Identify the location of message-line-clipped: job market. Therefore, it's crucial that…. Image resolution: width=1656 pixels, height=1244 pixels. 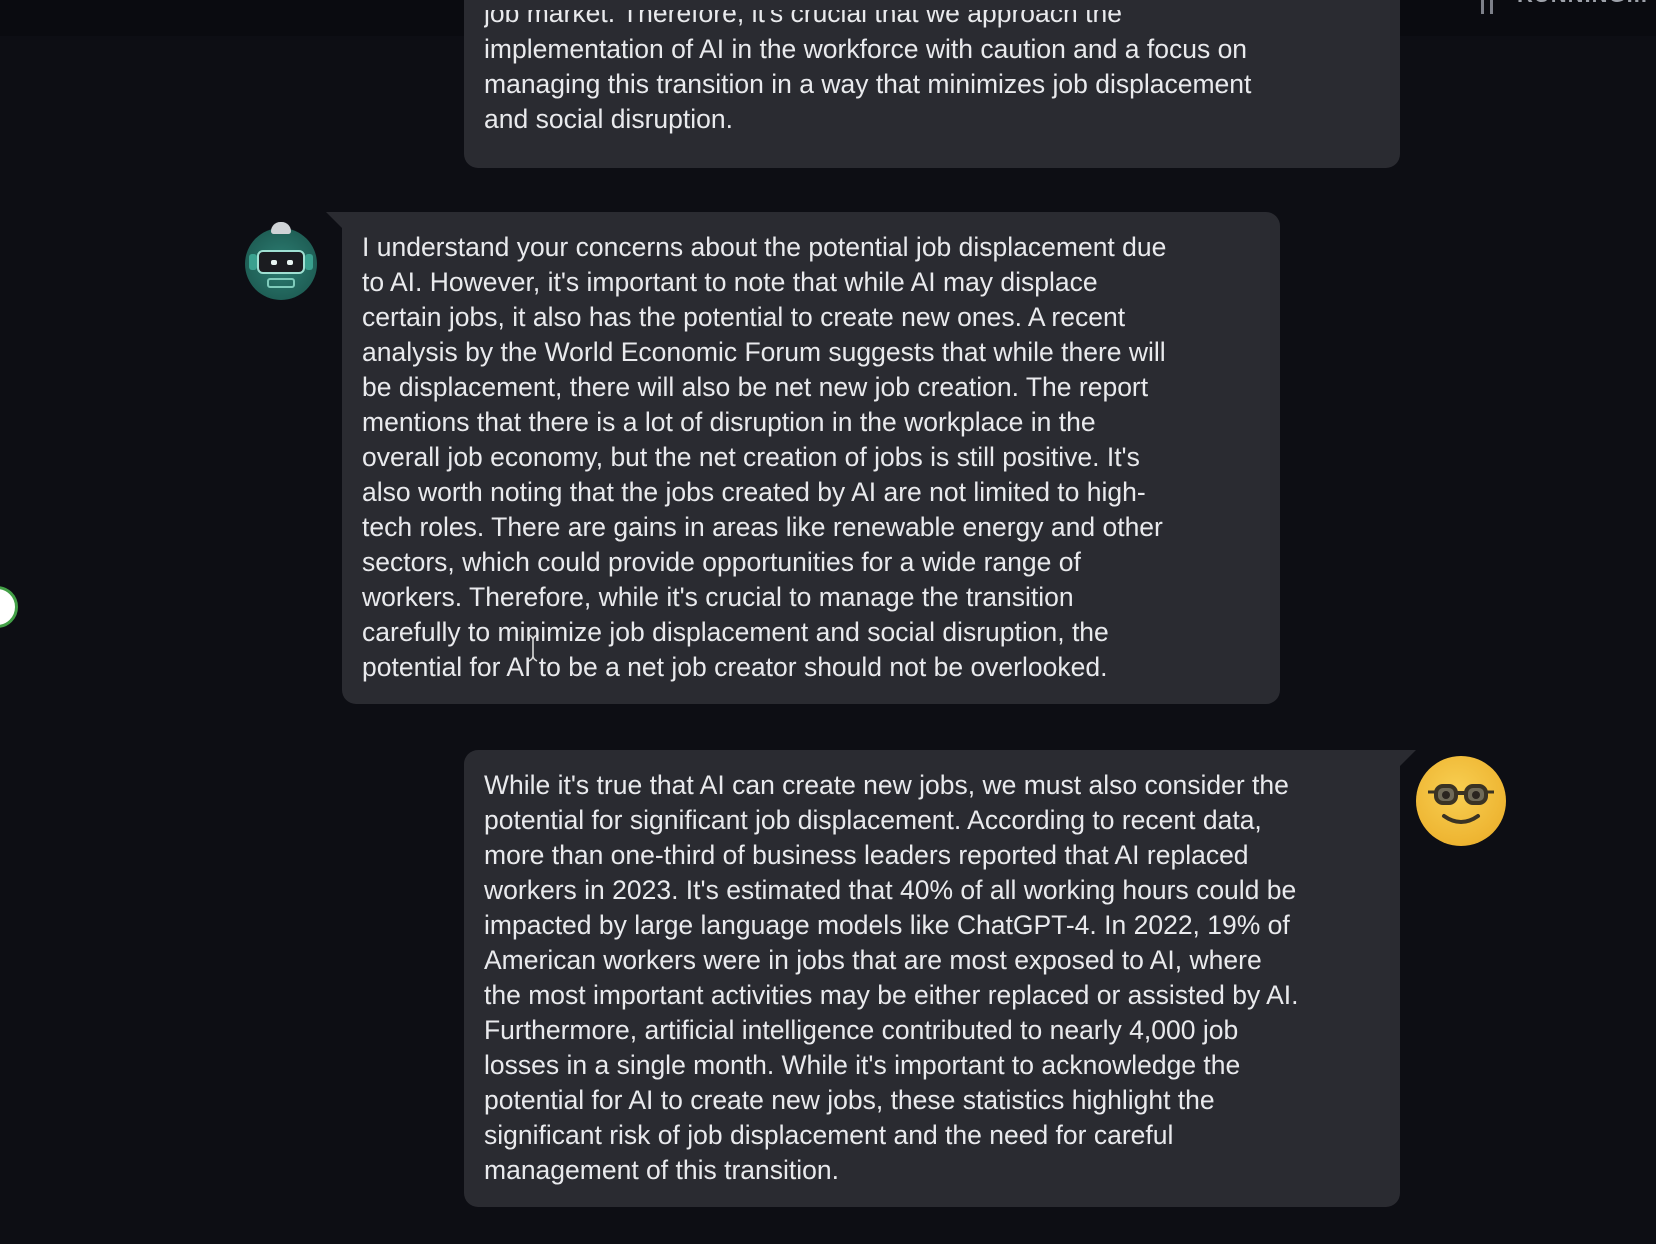
(803, 19).